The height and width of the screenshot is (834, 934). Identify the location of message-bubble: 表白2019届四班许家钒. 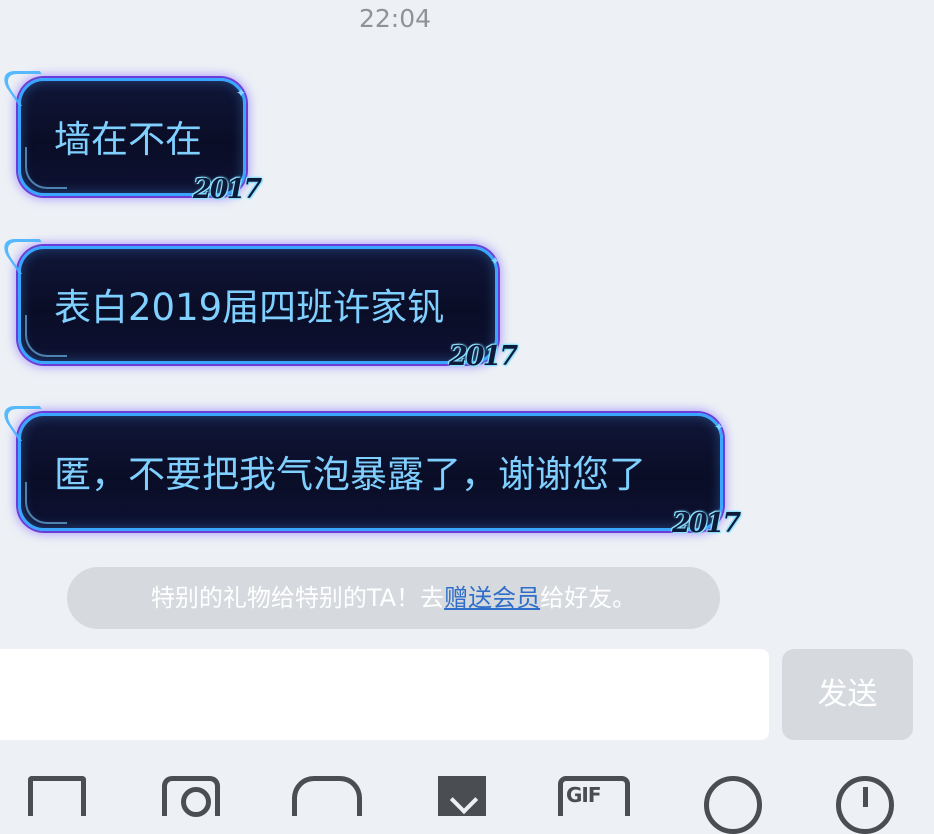
(258, 305).